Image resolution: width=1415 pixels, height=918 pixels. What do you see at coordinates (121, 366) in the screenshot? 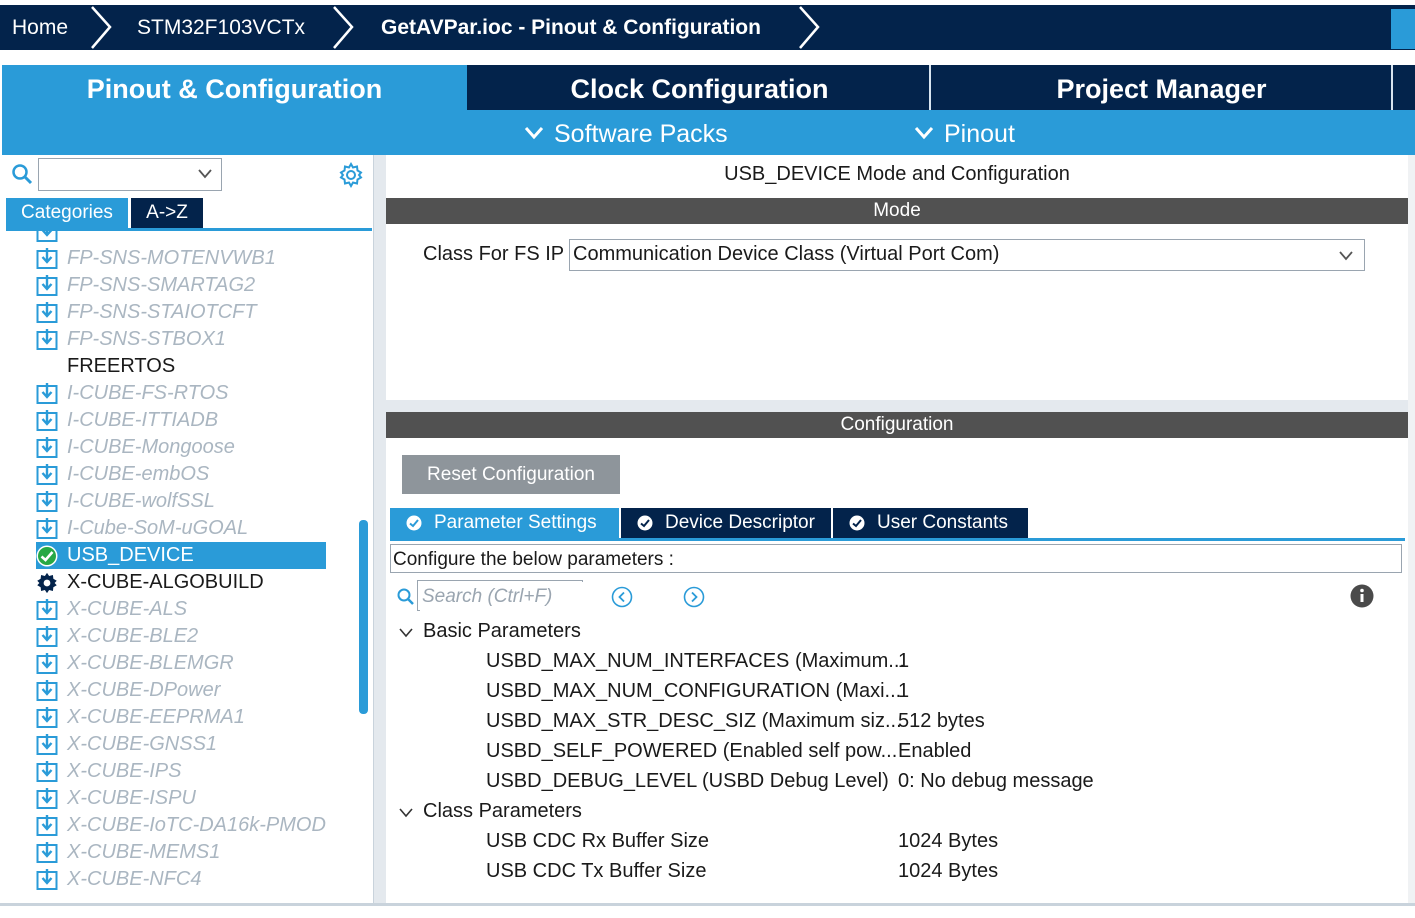
I see `tree-item-label: FREERTOS` at bounding box center [121, 366].